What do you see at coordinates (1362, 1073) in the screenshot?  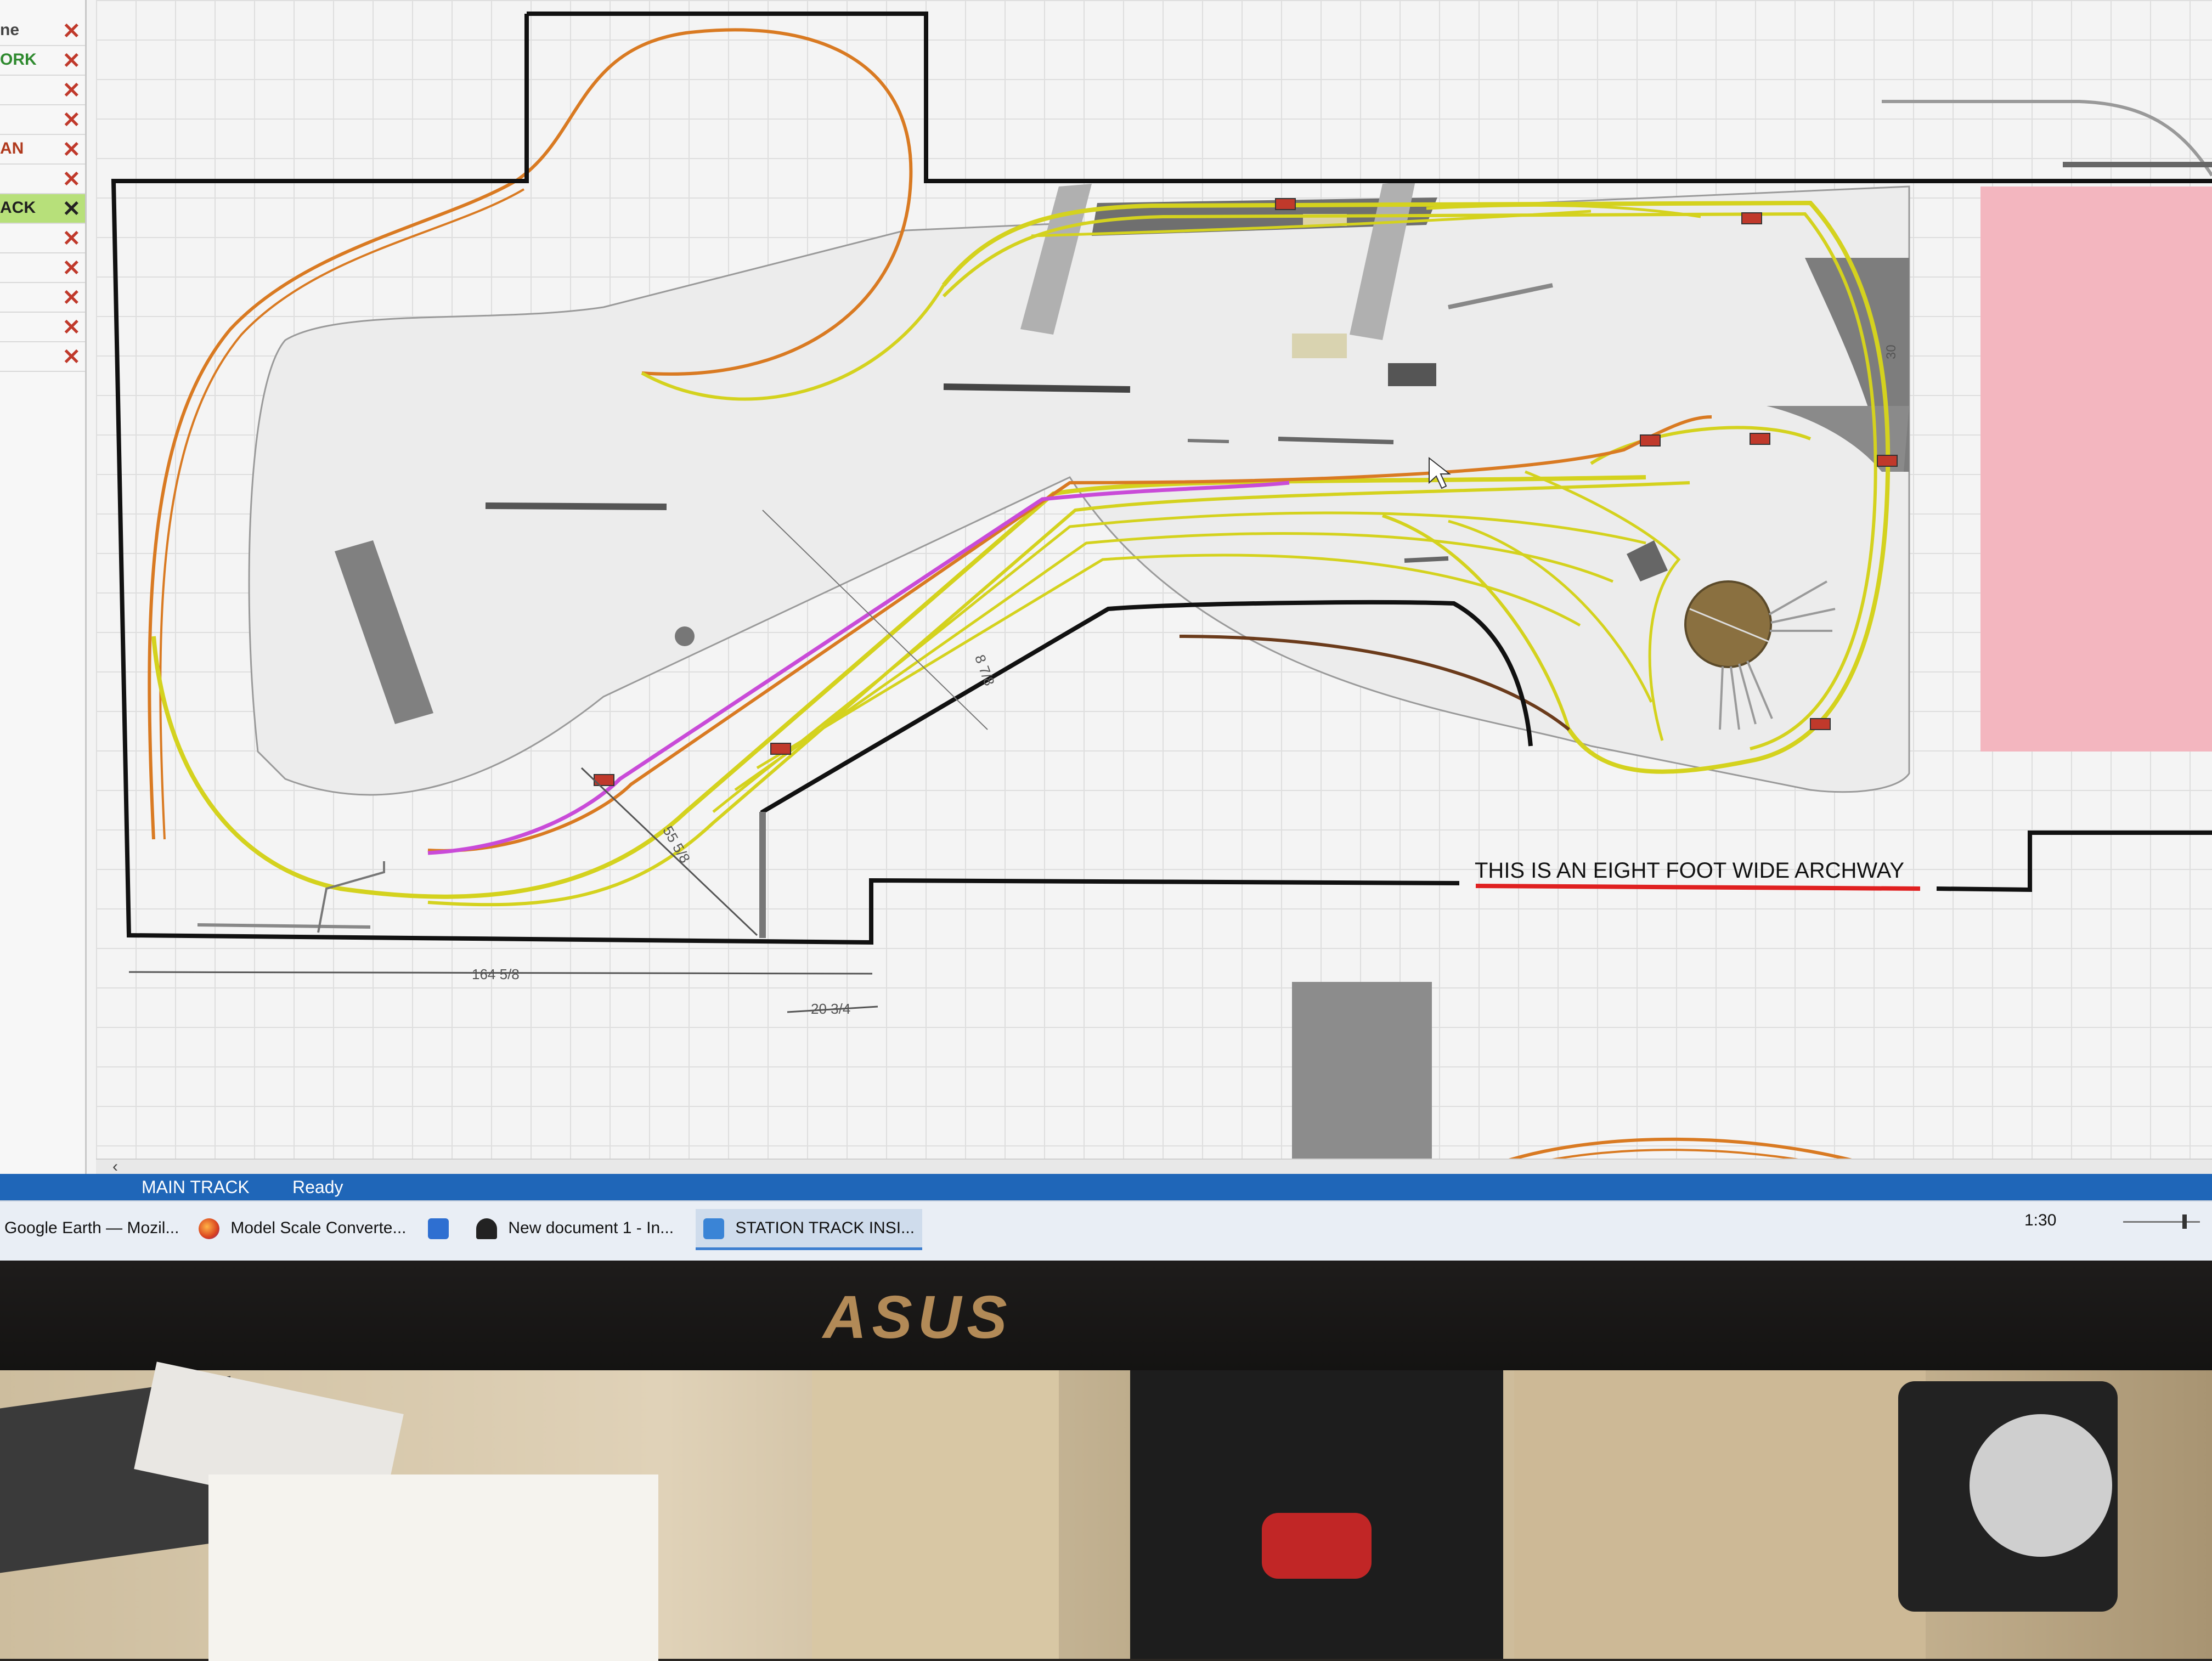 I see `furniture-block` at bounding box center [1362, 1073].